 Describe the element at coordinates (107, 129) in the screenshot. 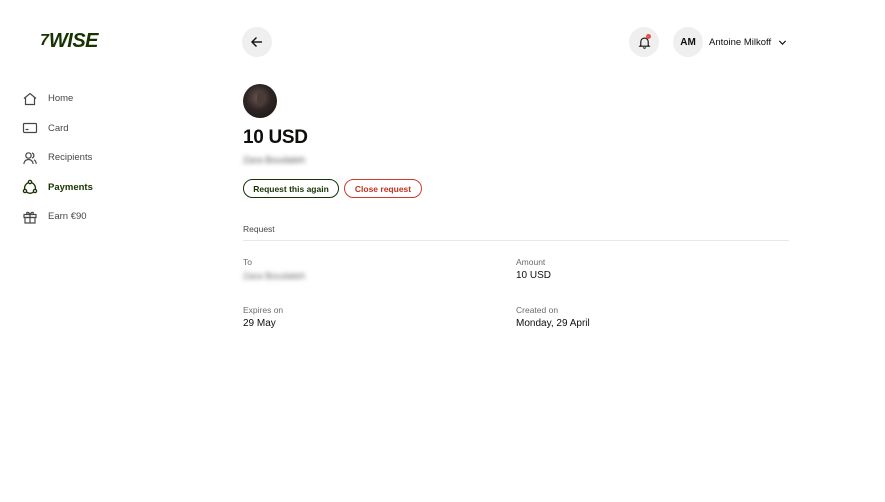

I see `sidebar-item-card: Card` at that location.